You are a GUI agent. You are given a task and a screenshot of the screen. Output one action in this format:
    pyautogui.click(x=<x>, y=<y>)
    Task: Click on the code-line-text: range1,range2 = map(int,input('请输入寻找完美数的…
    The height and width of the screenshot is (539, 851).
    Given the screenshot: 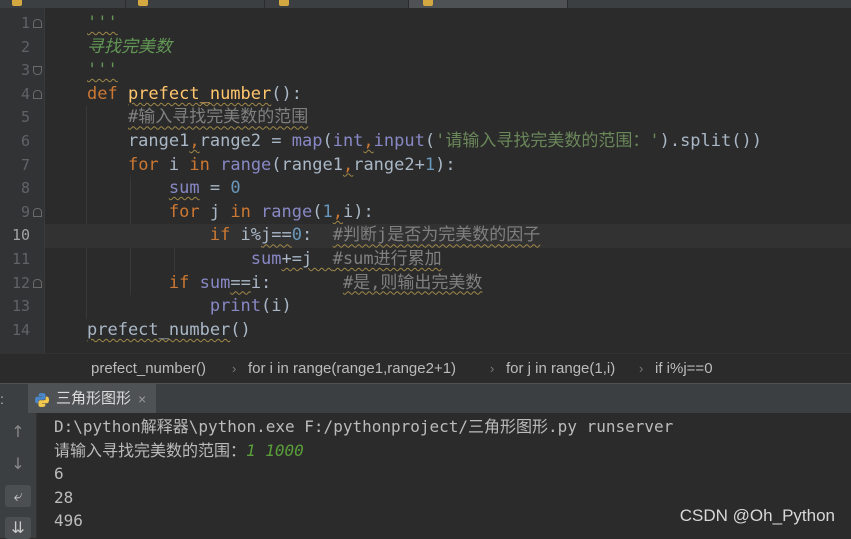 What is the action you would take?
    pyautogui.click(x=424, y=142)
    